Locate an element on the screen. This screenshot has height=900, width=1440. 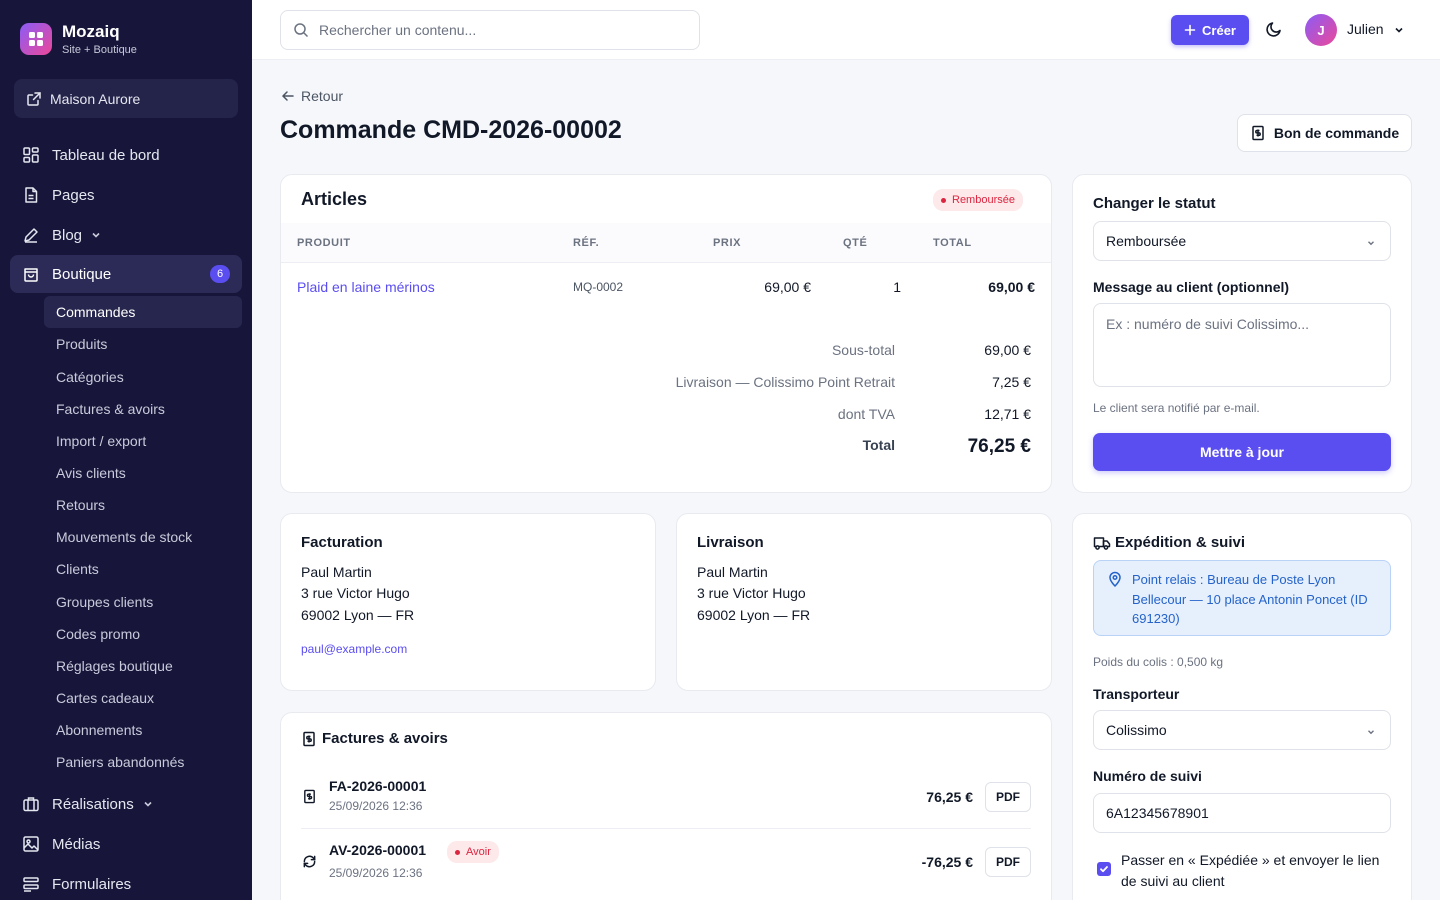
shop-submenu-item: Groupes clients is located at coordinates (143, 602).